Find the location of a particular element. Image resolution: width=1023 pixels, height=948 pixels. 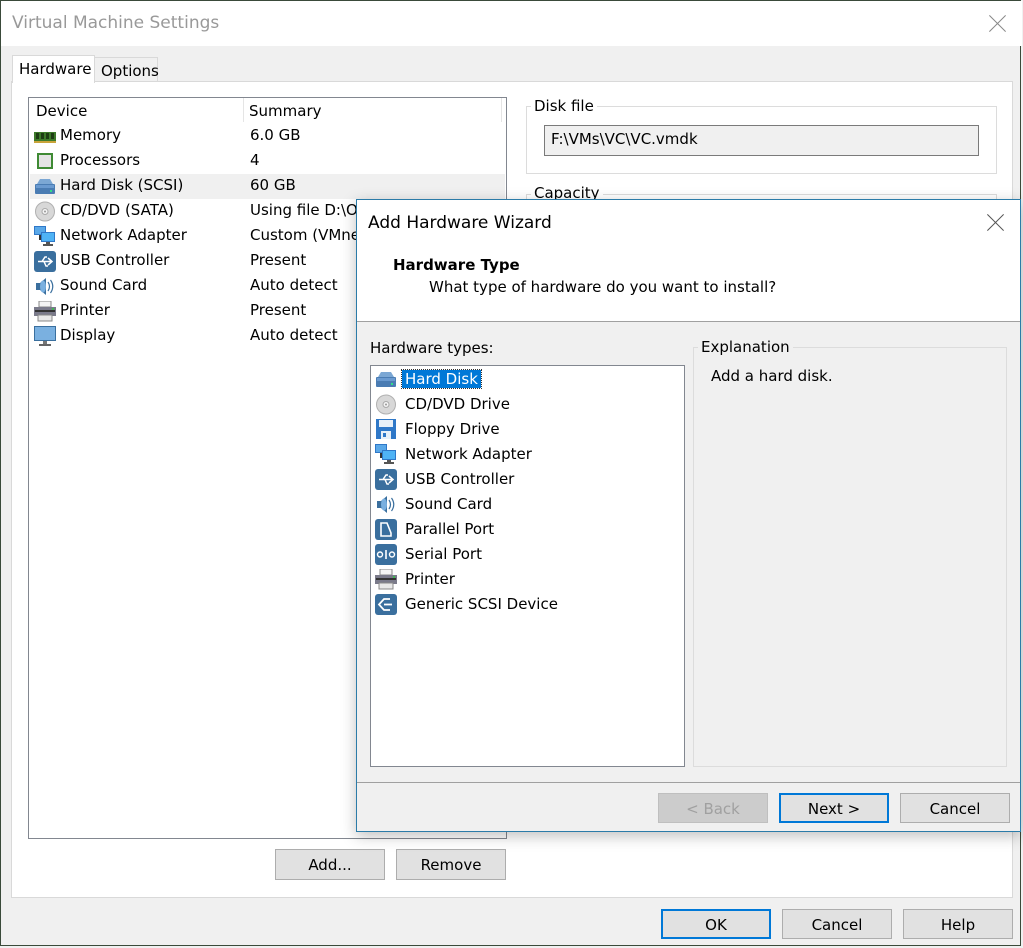

hardware-type-label: Sound Card is located at coordinates (449, 504).